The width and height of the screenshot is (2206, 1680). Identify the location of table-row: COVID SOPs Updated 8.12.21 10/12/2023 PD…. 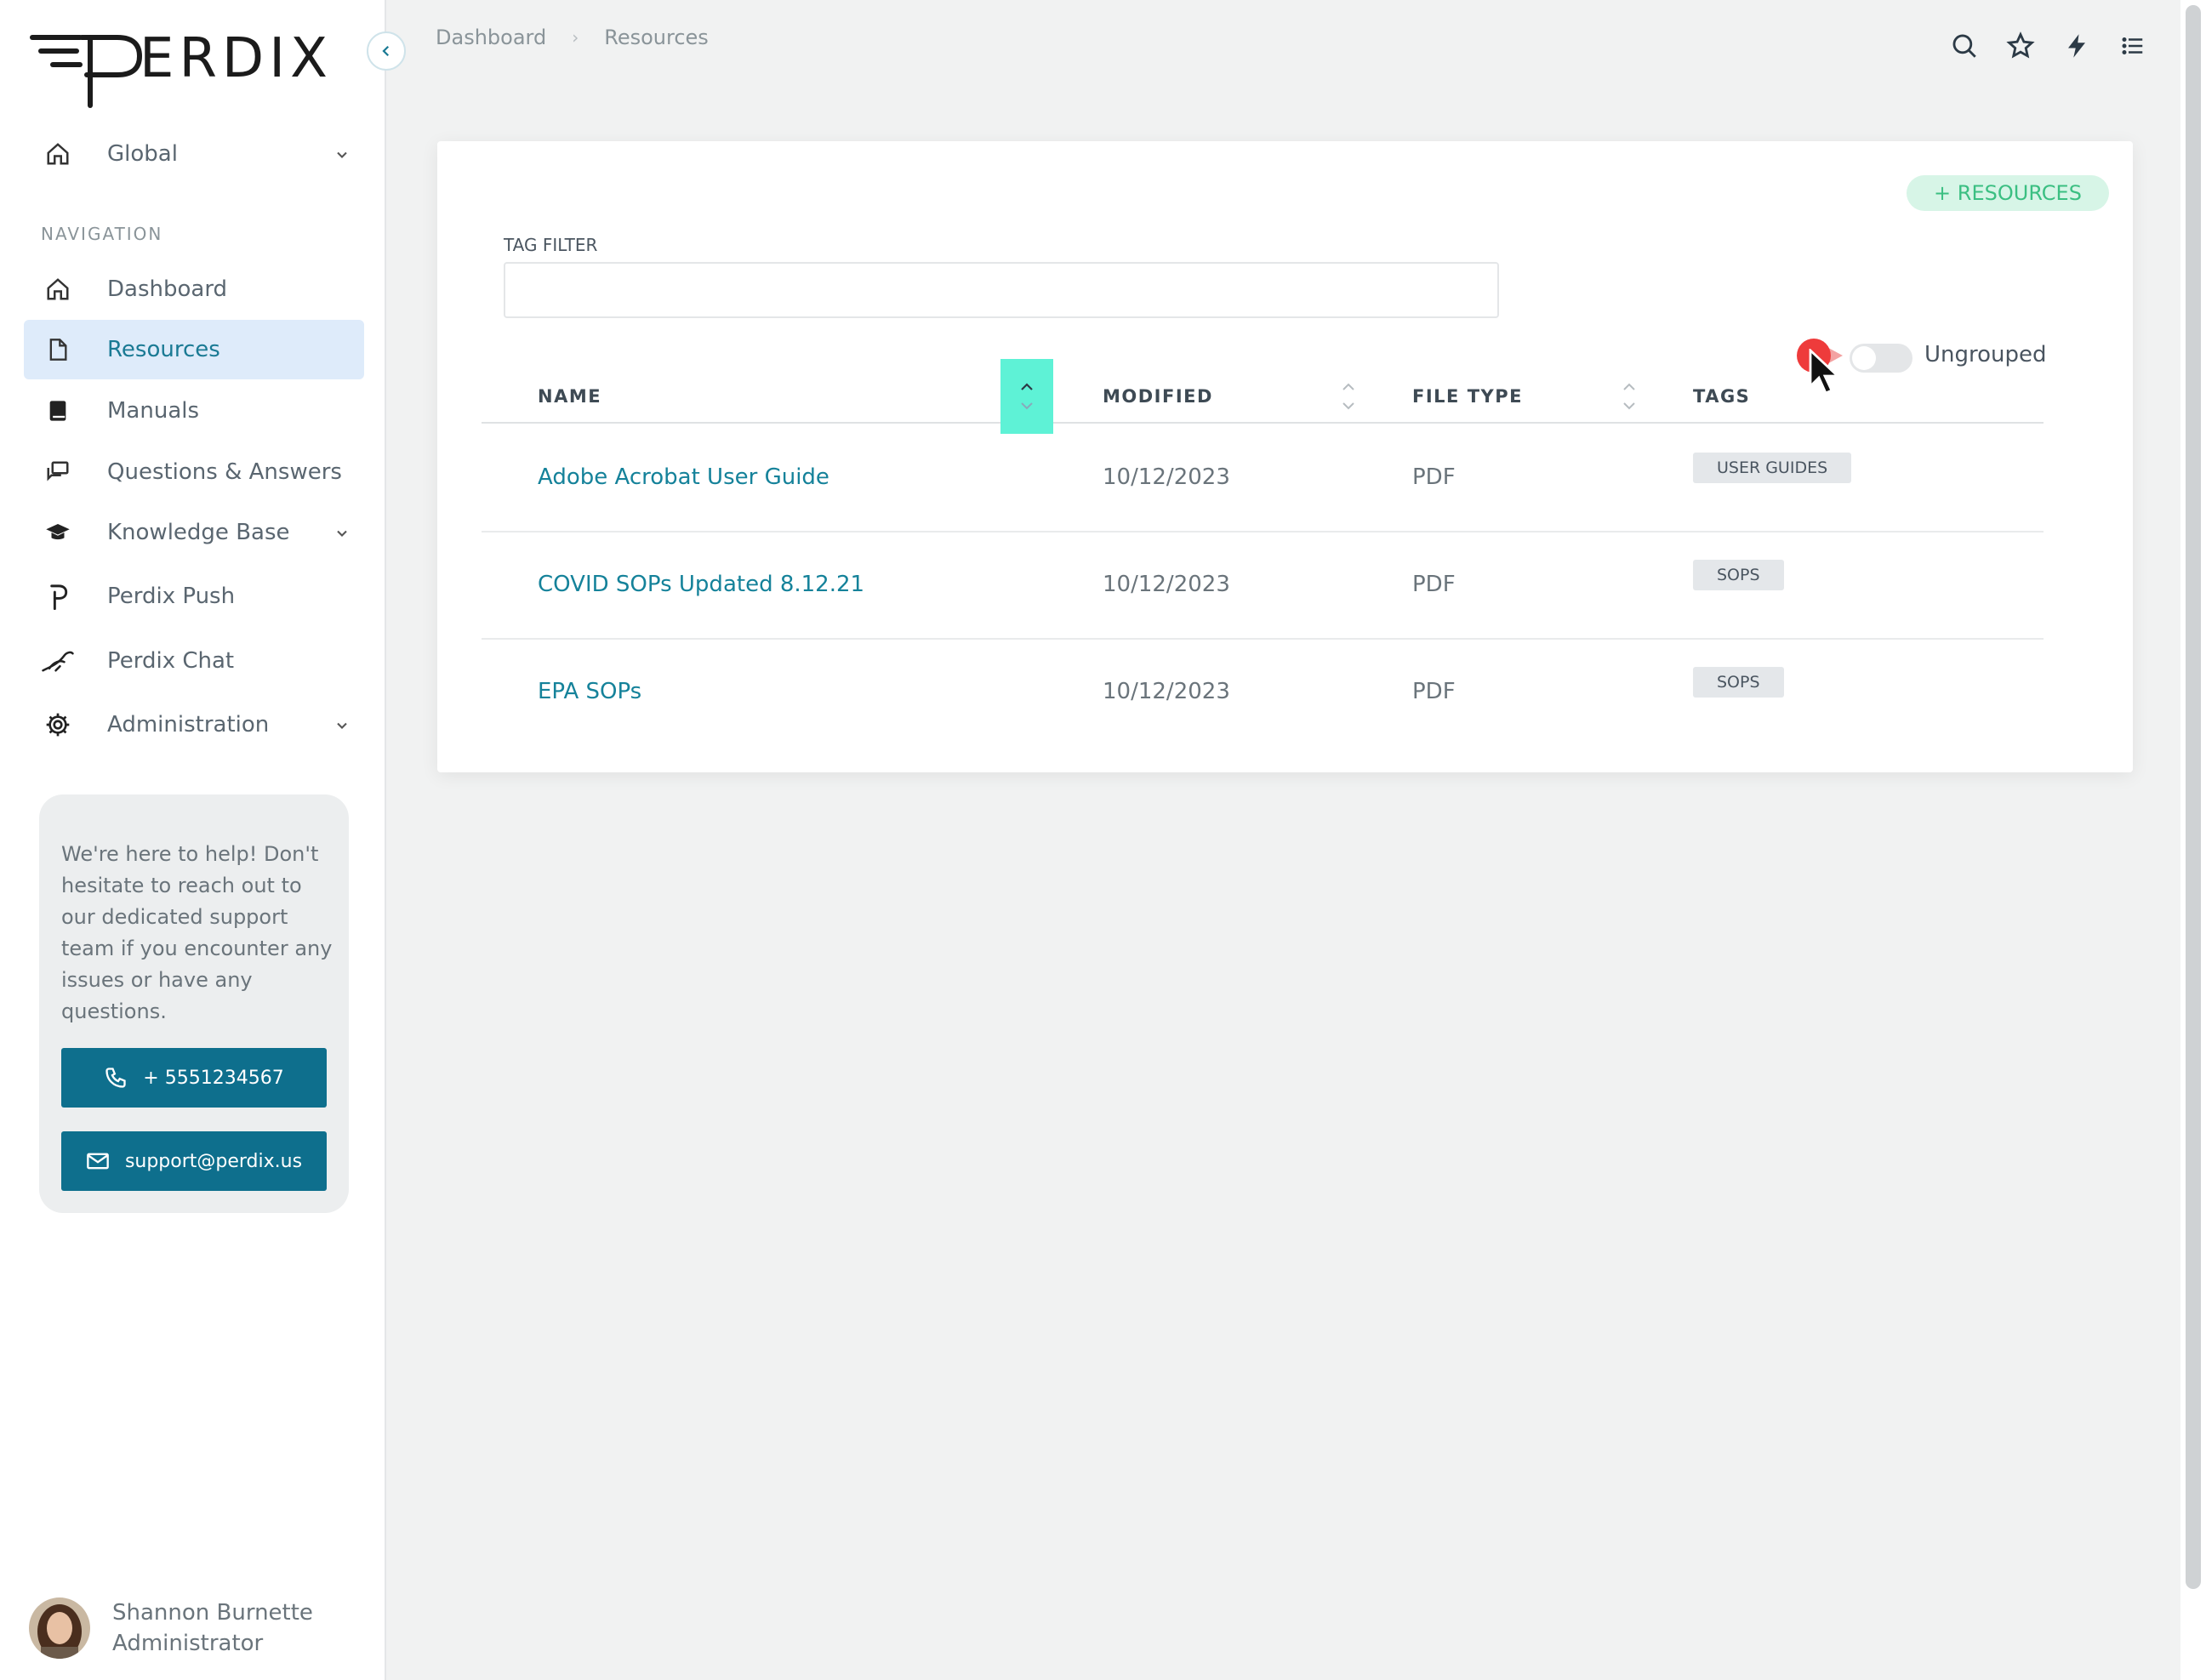
(1263, 585).